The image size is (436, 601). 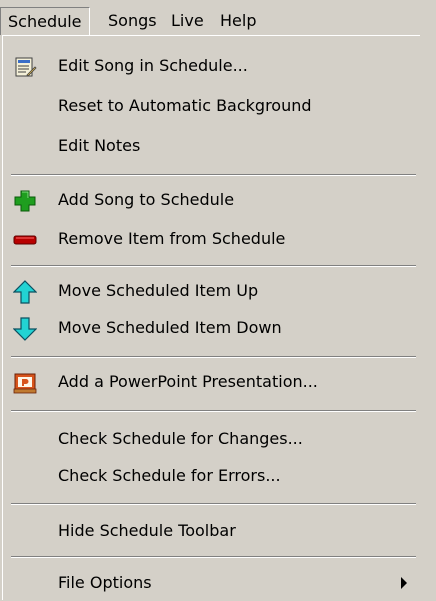 I want to click on menu-songs: Songs, so click(x=132, y=21).